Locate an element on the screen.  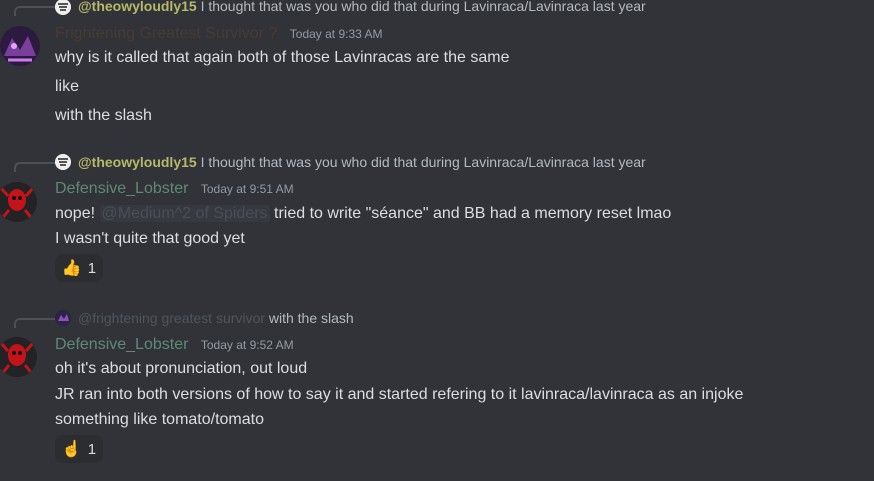
reaction-button: 👍 1 is located at coordinates (79, 268).